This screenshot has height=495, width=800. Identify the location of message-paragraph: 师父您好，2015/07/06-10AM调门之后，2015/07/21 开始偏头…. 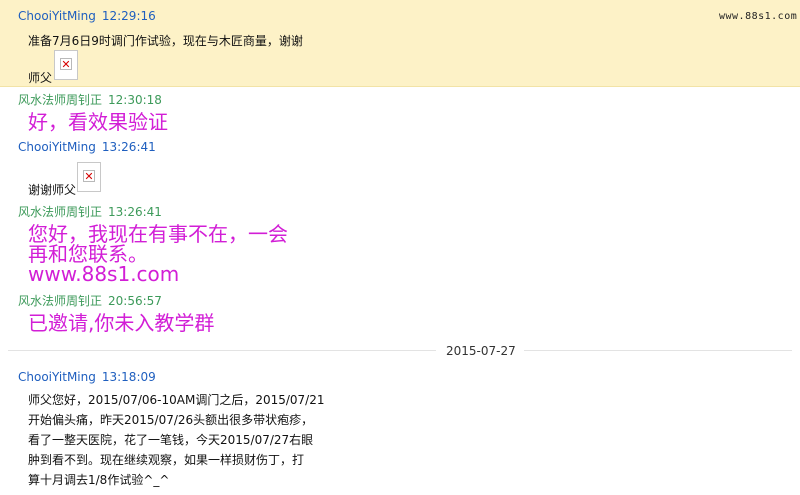
(176, 440).